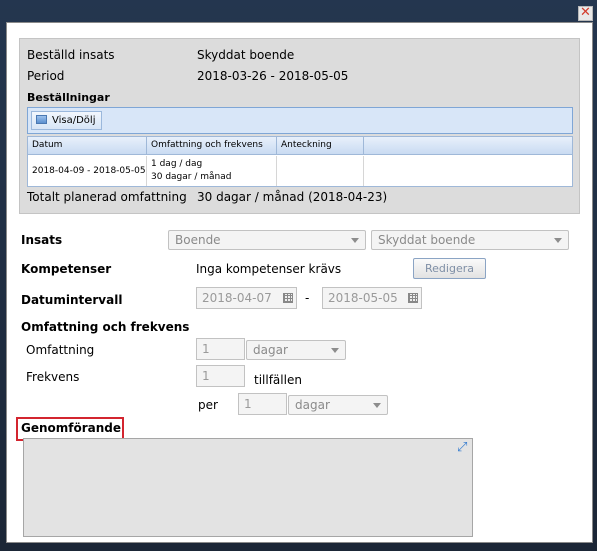 The width and height of the screenshot is (597, 551). What do you see at coordinates (312, 405) in the screenshot?
I see `per-unit-value: dagar` at bounding box center [312, 405].